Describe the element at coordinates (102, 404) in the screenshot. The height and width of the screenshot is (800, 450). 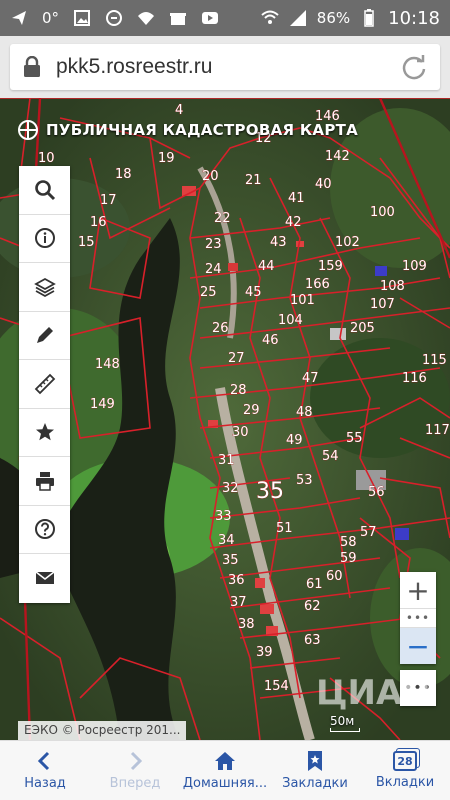
I see `parcel-label: 149` at that location.